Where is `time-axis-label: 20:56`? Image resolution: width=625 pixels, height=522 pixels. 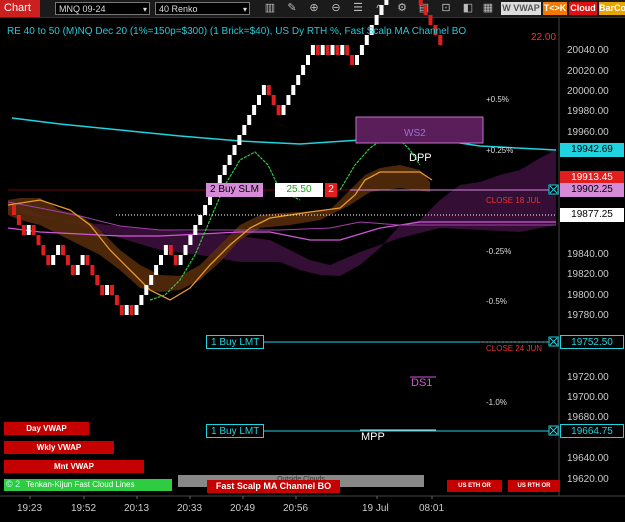
time-axis-label: 20:56 is located at coordinates (296, 508).